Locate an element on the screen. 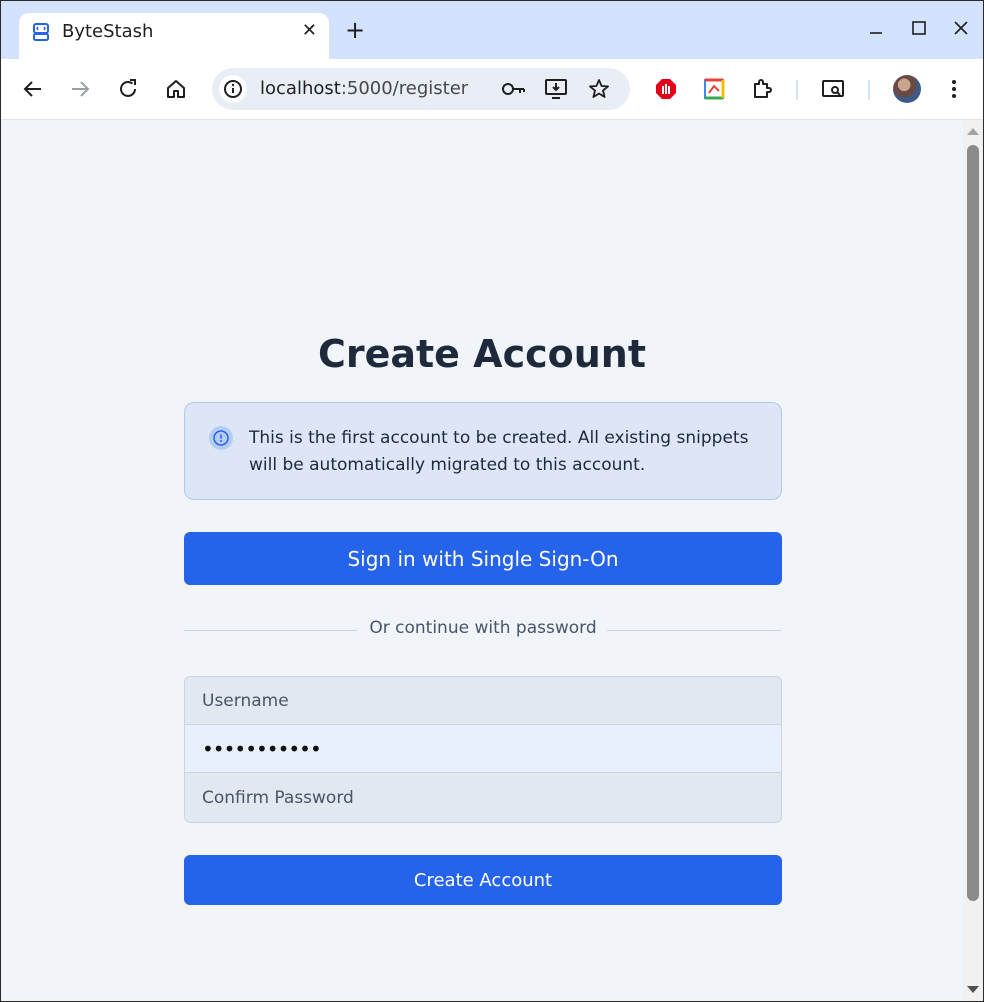  forward-arrow-icon is located at coordinates (80, 89).